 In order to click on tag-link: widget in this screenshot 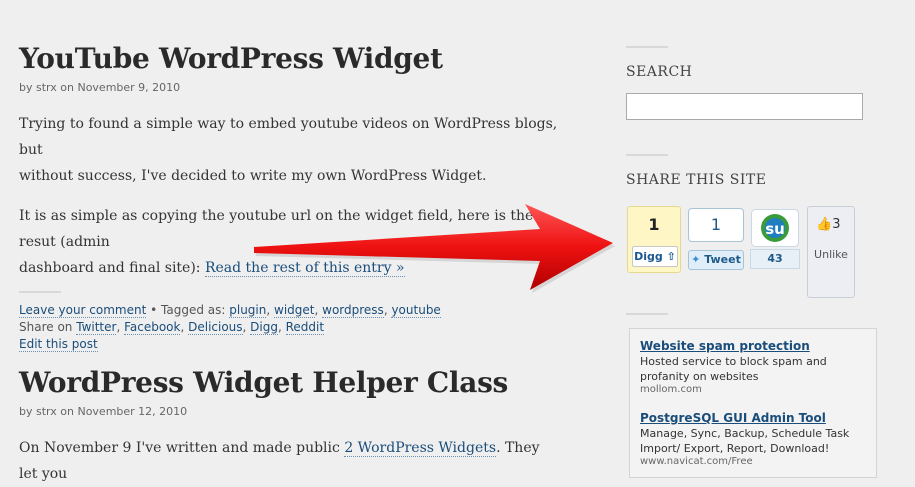, I will do `click(294, 310)`.